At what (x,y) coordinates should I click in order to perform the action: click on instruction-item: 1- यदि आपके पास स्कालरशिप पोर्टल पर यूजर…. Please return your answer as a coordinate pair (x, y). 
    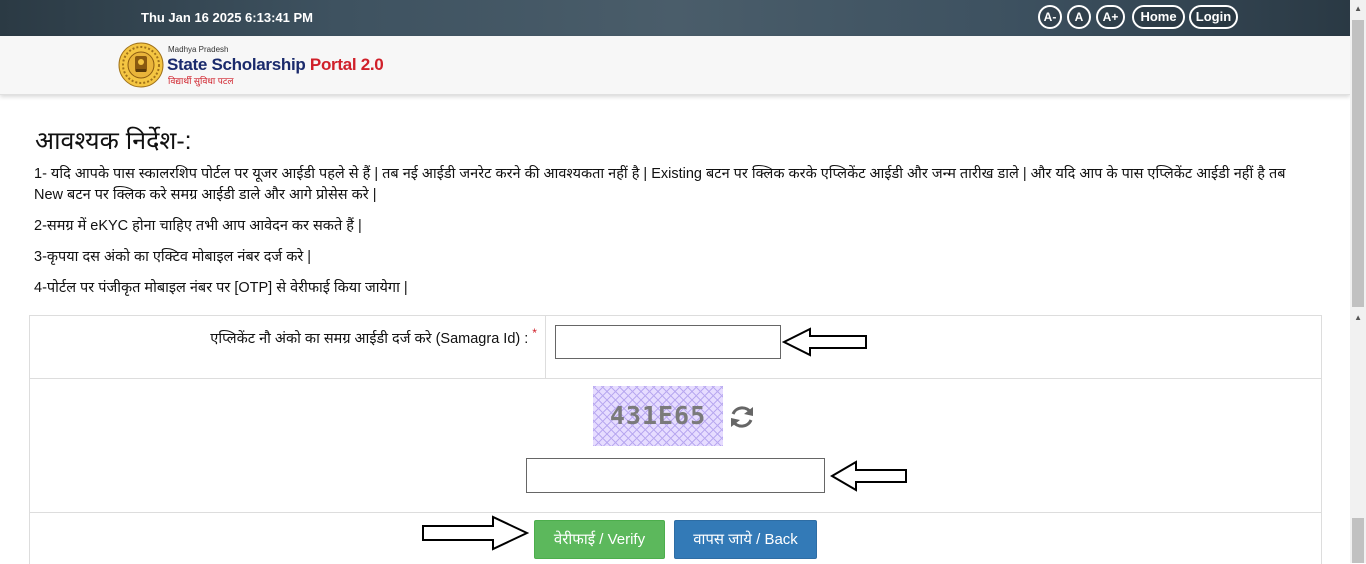
    Looking at the image, I should click on (660, 184).